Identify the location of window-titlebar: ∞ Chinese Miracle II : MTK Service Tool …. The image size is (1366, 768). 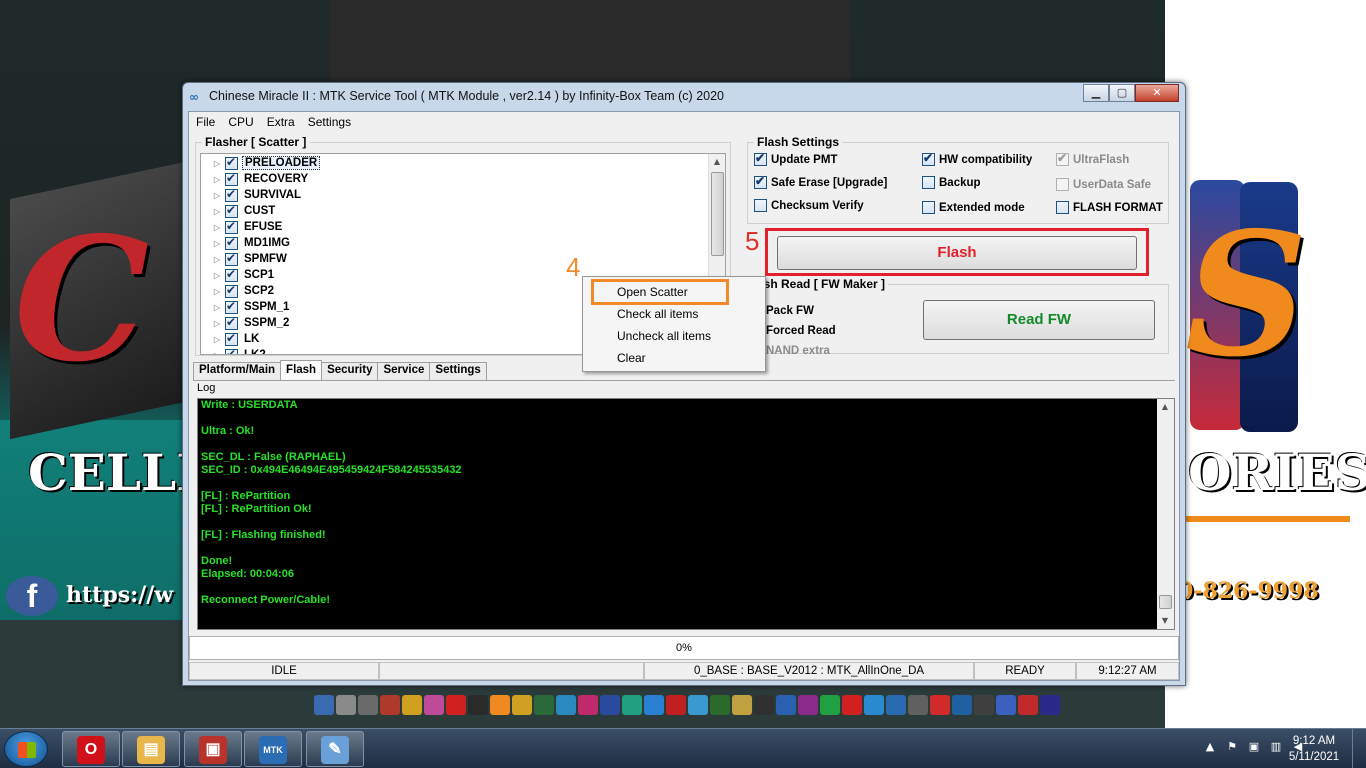
(684, 97).